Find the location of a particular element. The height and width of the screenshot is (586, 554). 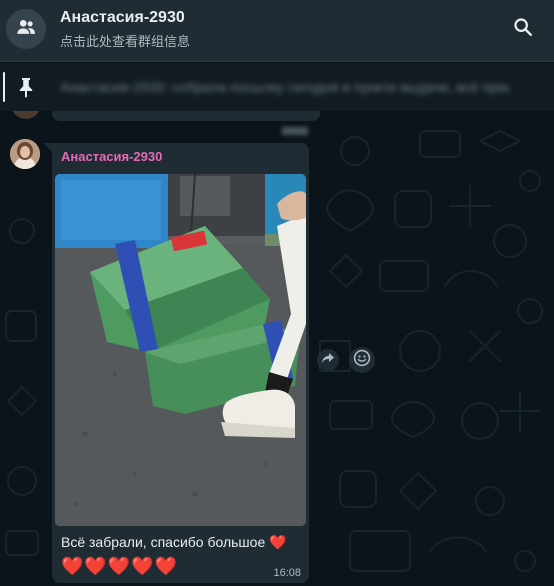

sender-avatar is located at coordinates (25, 154).